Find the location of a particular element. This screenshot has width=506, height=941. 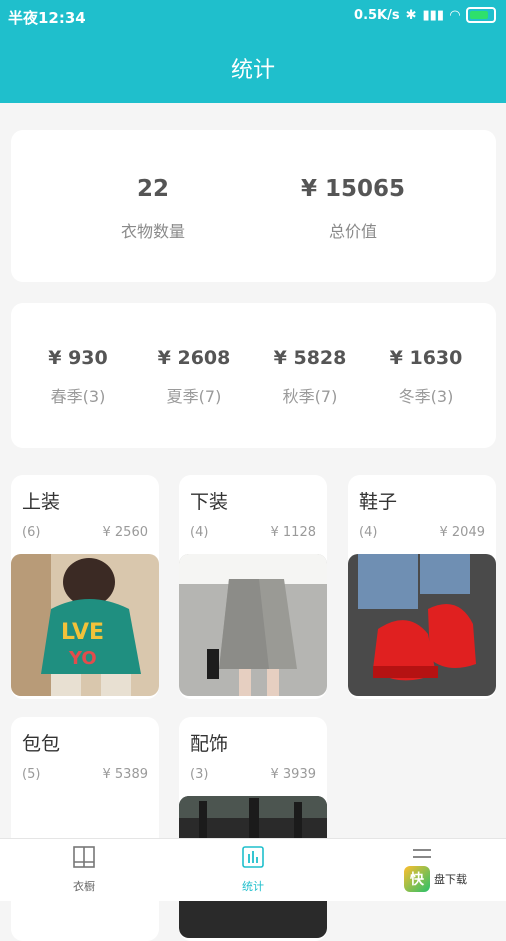

category-price: ¥ 1128 is located at coordinates (293, 532).